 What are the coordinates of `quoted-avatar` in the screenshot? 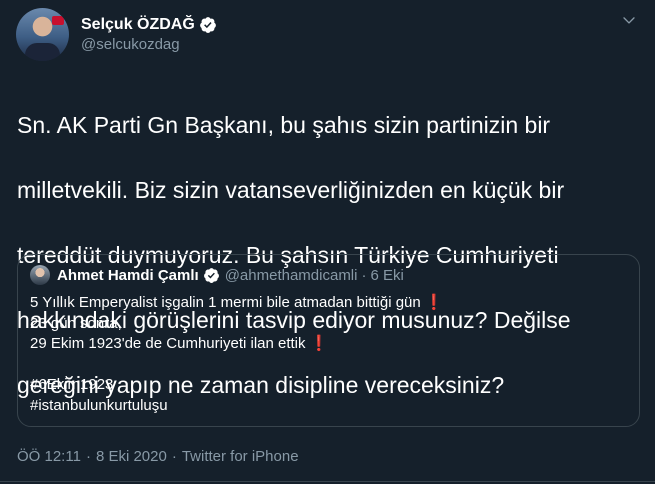 It's located at (40, 275).